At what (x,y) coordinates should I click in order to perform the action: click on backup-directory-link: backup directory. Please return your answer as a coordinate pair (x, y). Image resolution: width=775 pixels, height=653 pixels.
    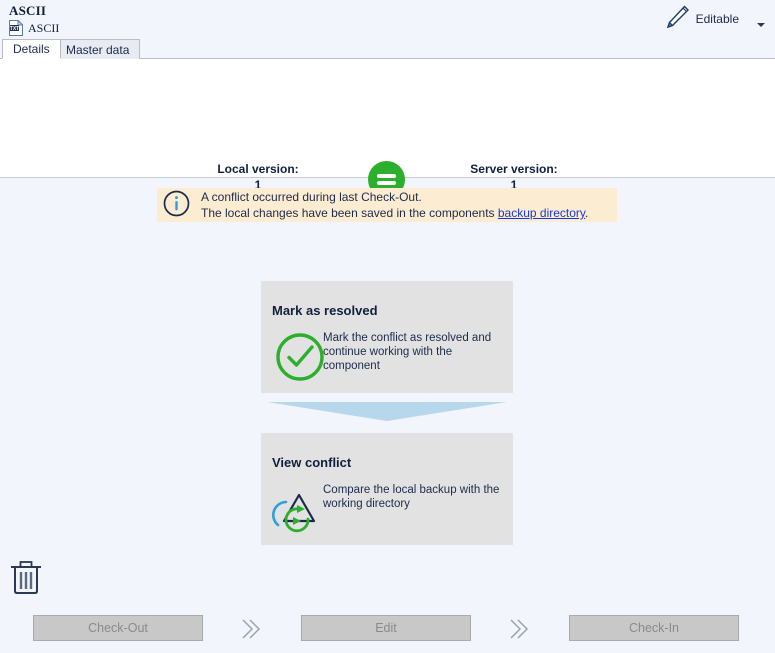
    Looking at the image, I should click on (541, 213).